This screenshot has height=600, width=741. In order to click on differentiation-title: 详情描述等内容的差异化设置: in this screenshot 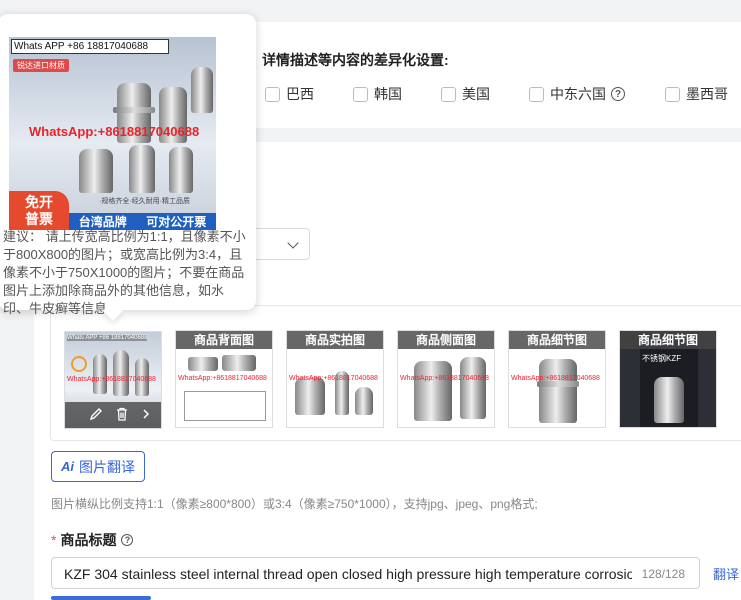, I will do `click(355, 60)`.